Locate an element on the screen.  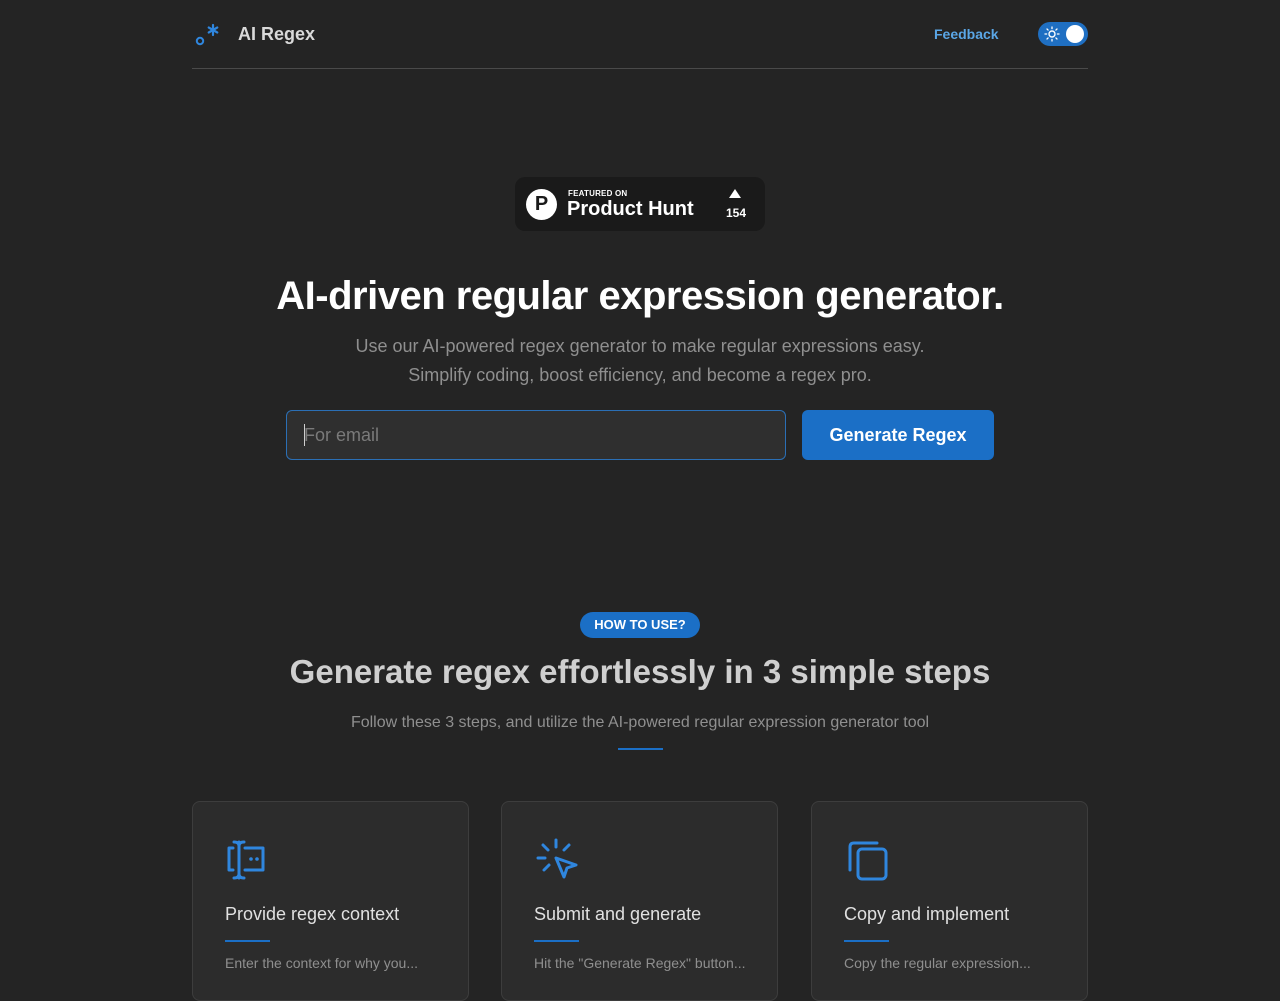
product-hunt-featured-label: FEATURED ON is located at coordinates (598, 193).